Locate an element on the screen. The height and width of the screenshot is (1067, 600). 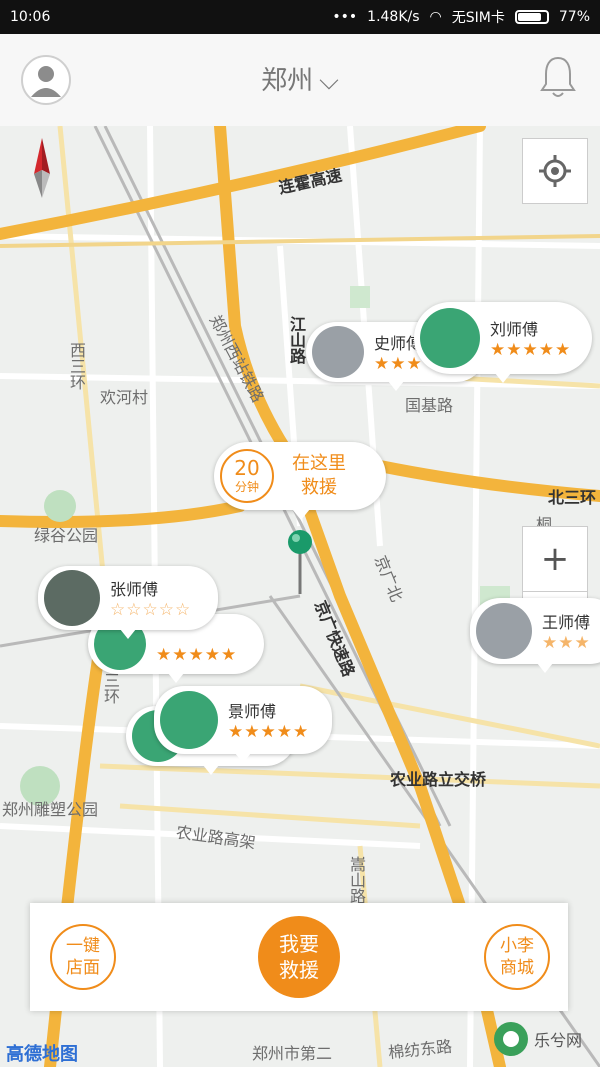
zoom-in-button: + is located at coordinates (555, 559).